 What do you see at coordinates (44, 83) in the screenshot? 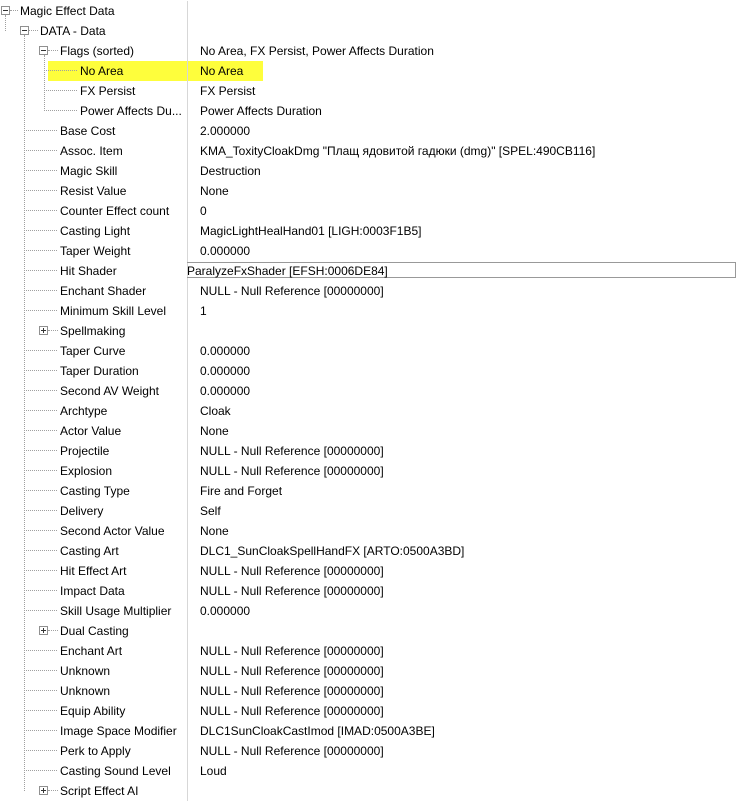
I see `tree-guide-line` at bounding box center [44, 83].